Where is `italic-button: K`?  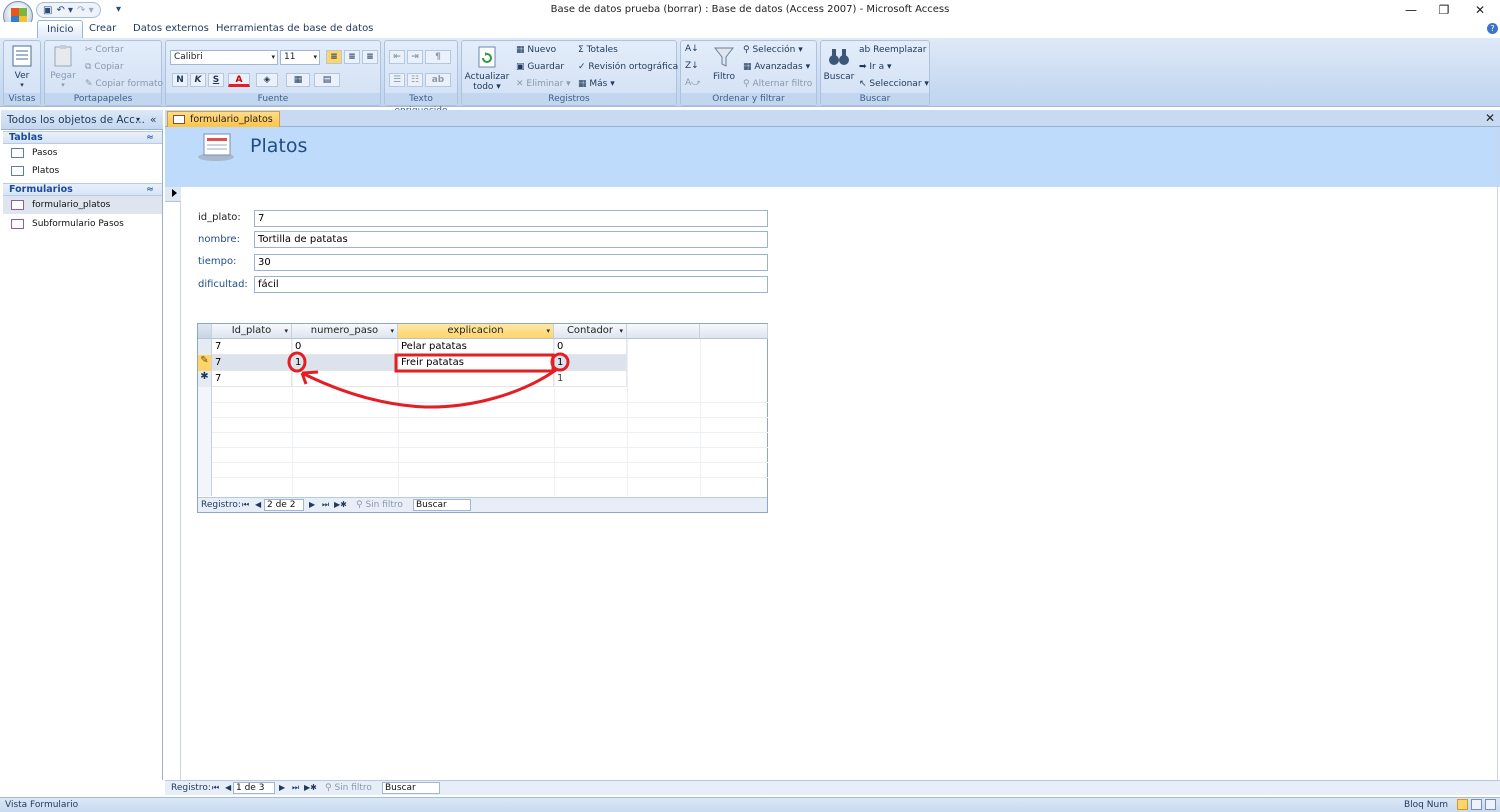 italic-button: K is located at coordinates (198, 80).